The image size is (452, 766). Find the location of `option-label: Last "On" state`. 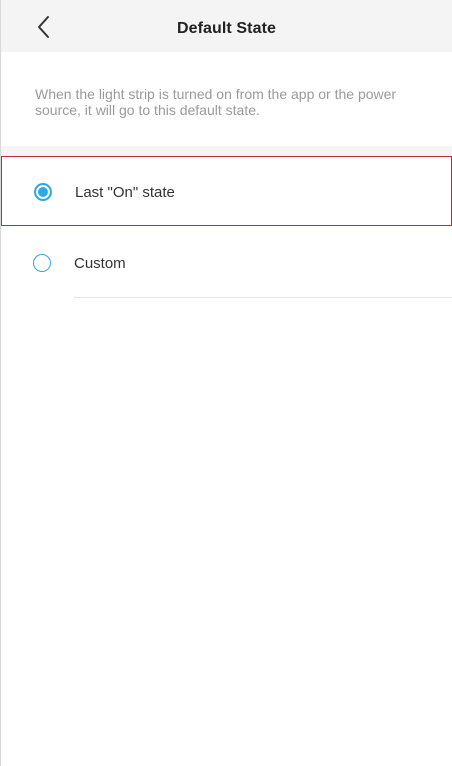

option-label: Last "On" state is located at coordinates (125, 192).